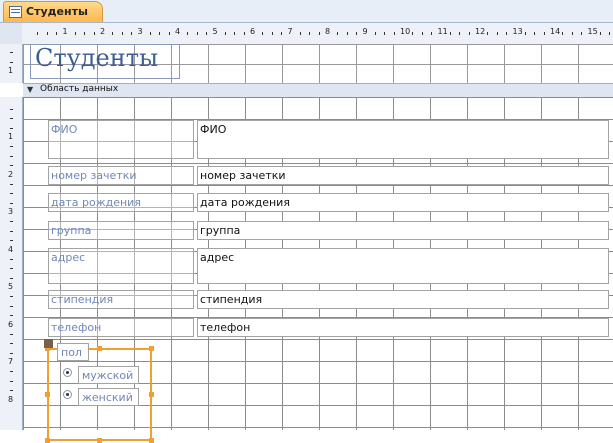  I want to click on ruler-h-label: 6, so click(253, 31).